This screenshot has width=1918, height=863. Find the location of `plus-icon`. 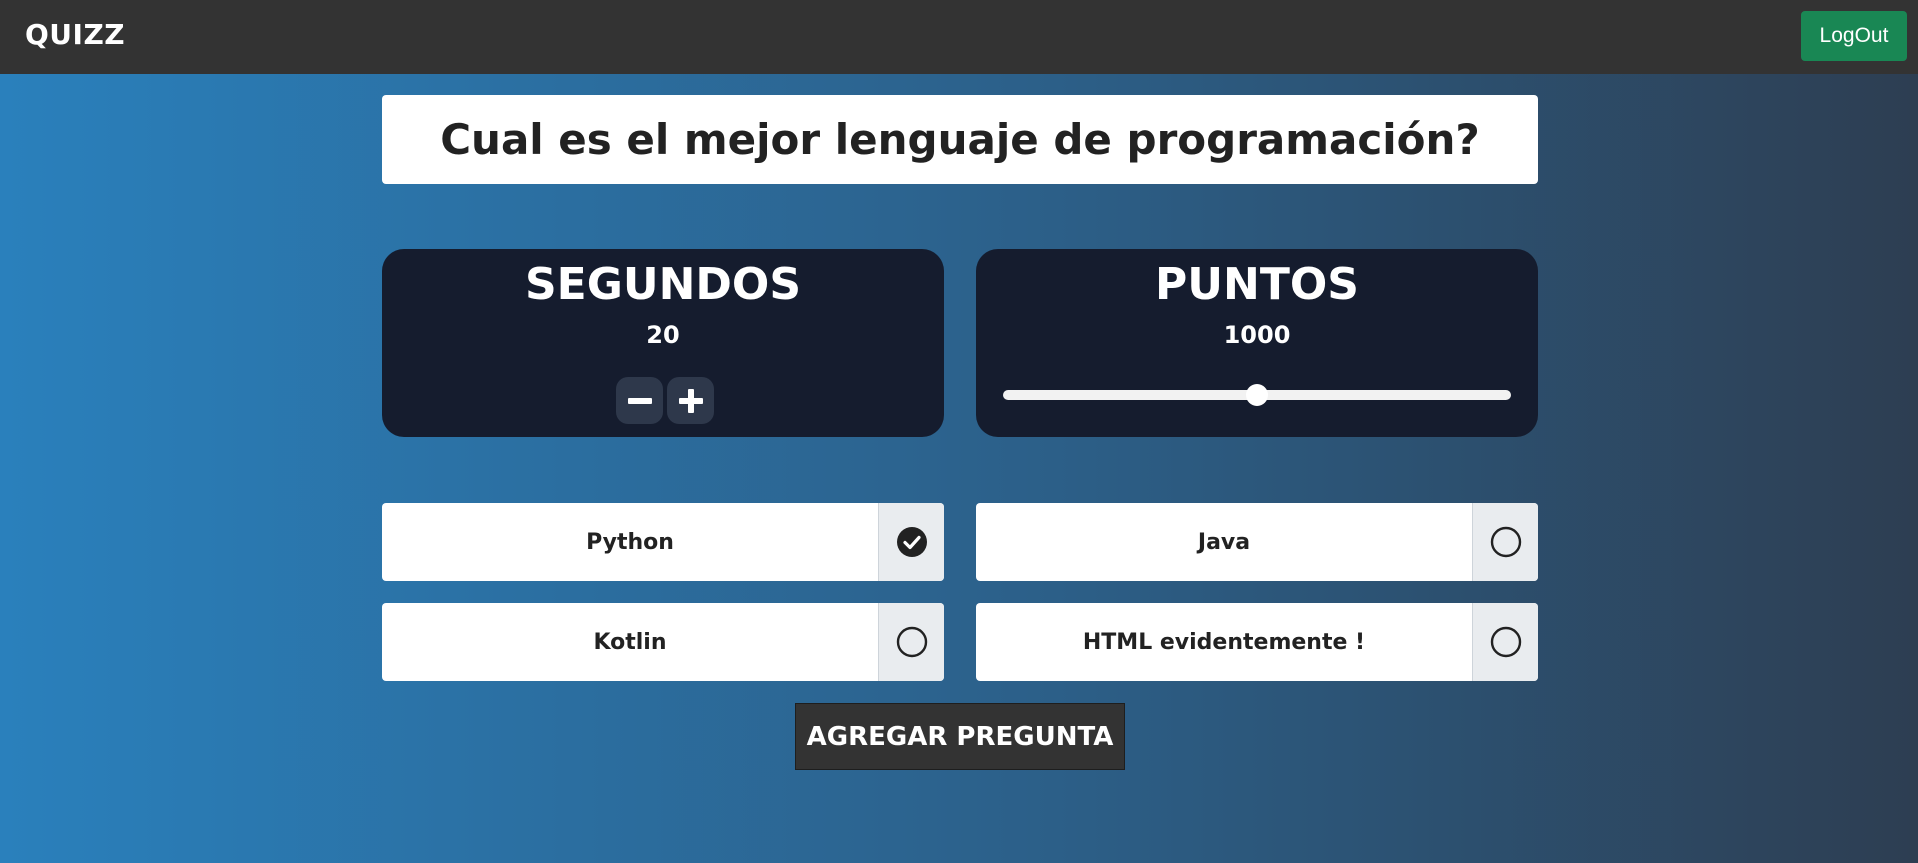

plus-icon is located at coordinates (690, 400).